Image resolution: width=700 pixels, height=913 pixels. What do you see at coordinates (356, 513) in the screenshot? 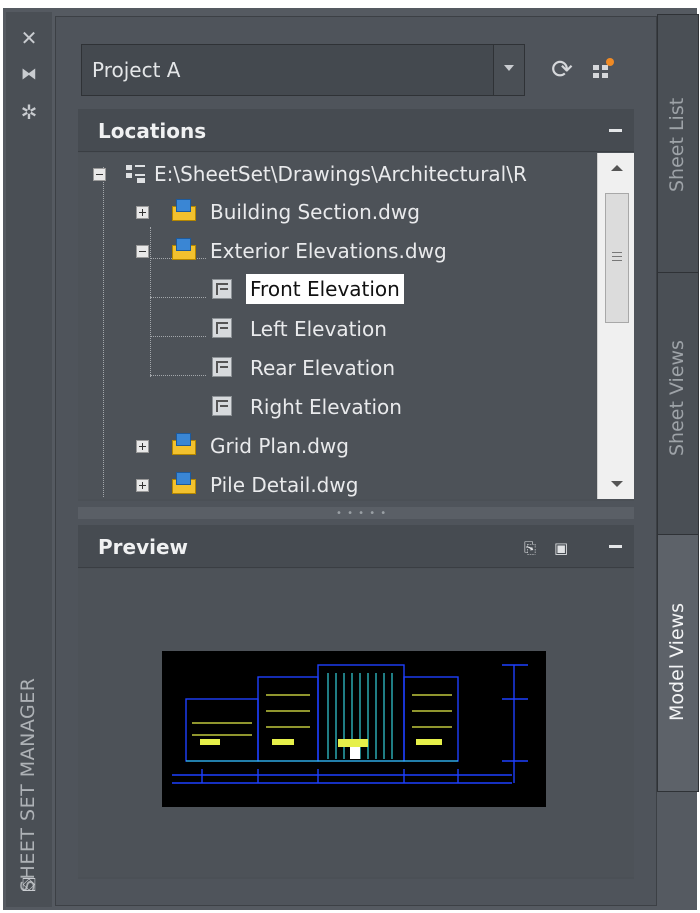
I see `panel-splitter: • • • • •` at bounding box center [356, 513].